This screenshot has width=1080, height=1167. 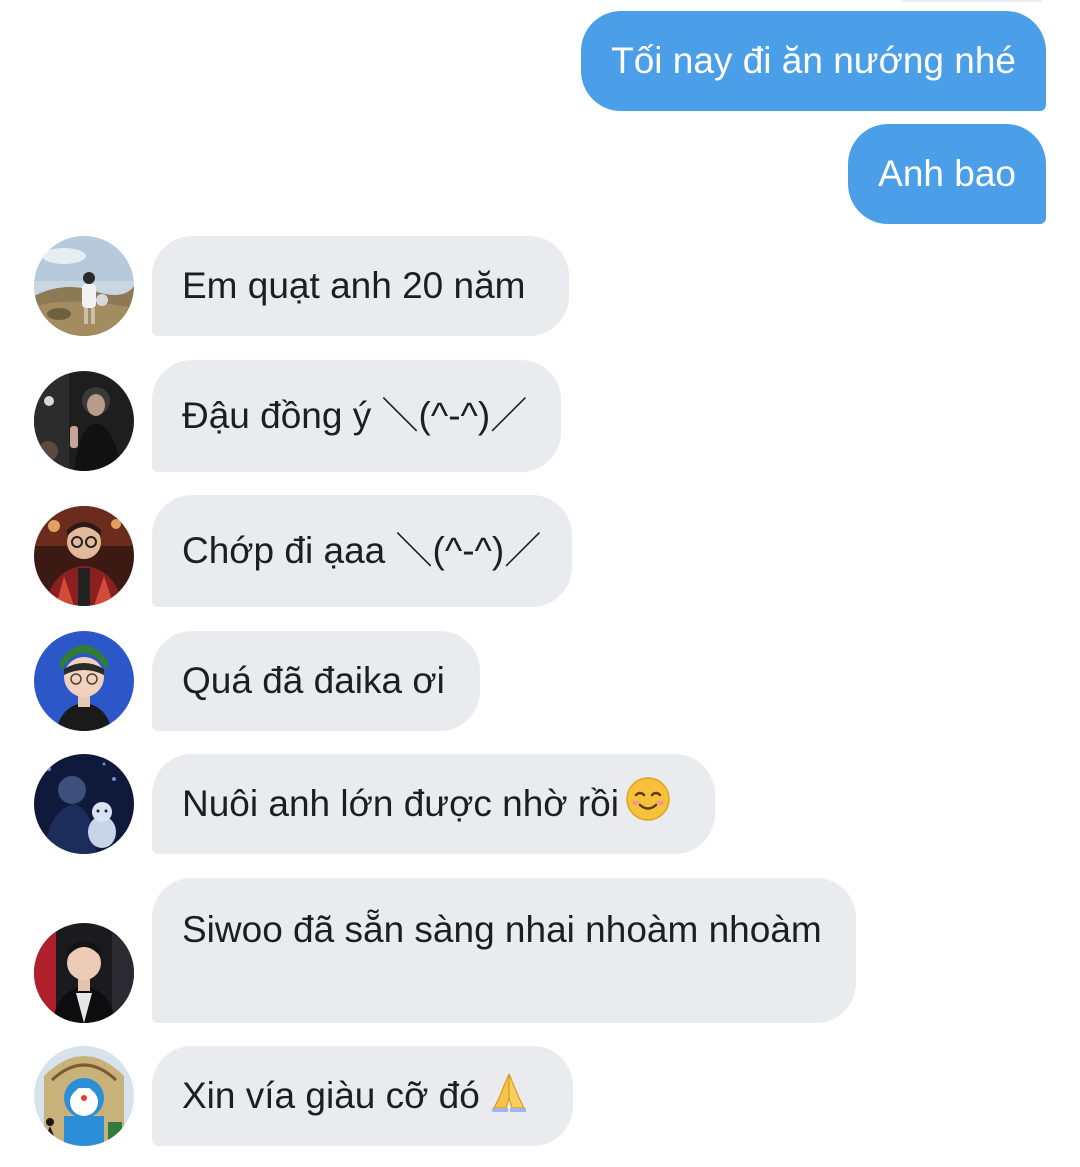 I want to click on incoming-message: Quá đã đaika ơi, so click(x=316, y=681).